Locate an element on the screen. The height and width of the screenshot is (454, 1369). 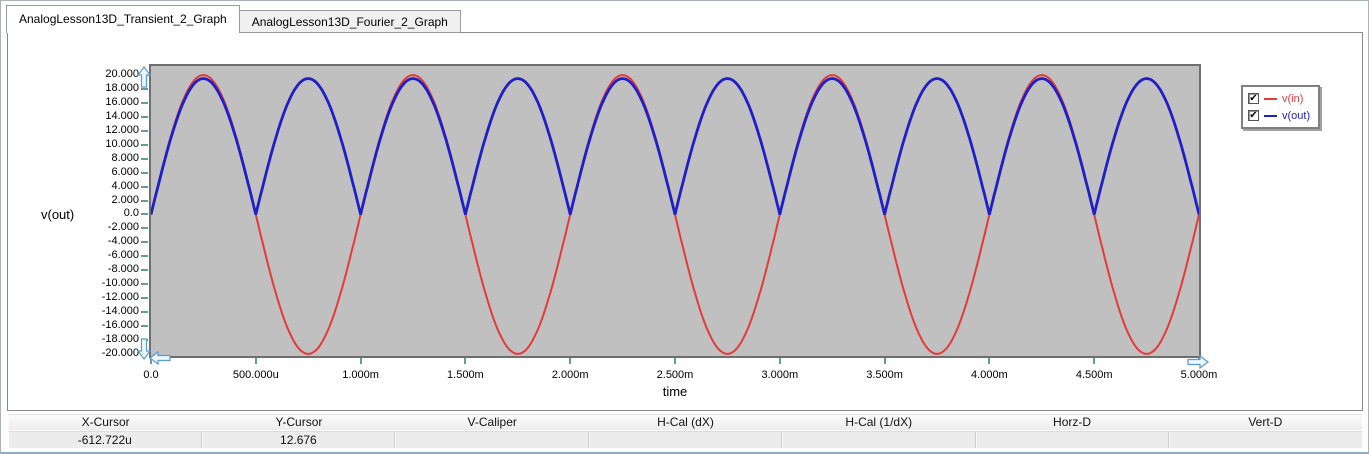
x-tick-label: 4.000m is located at coordinates (989, 375).